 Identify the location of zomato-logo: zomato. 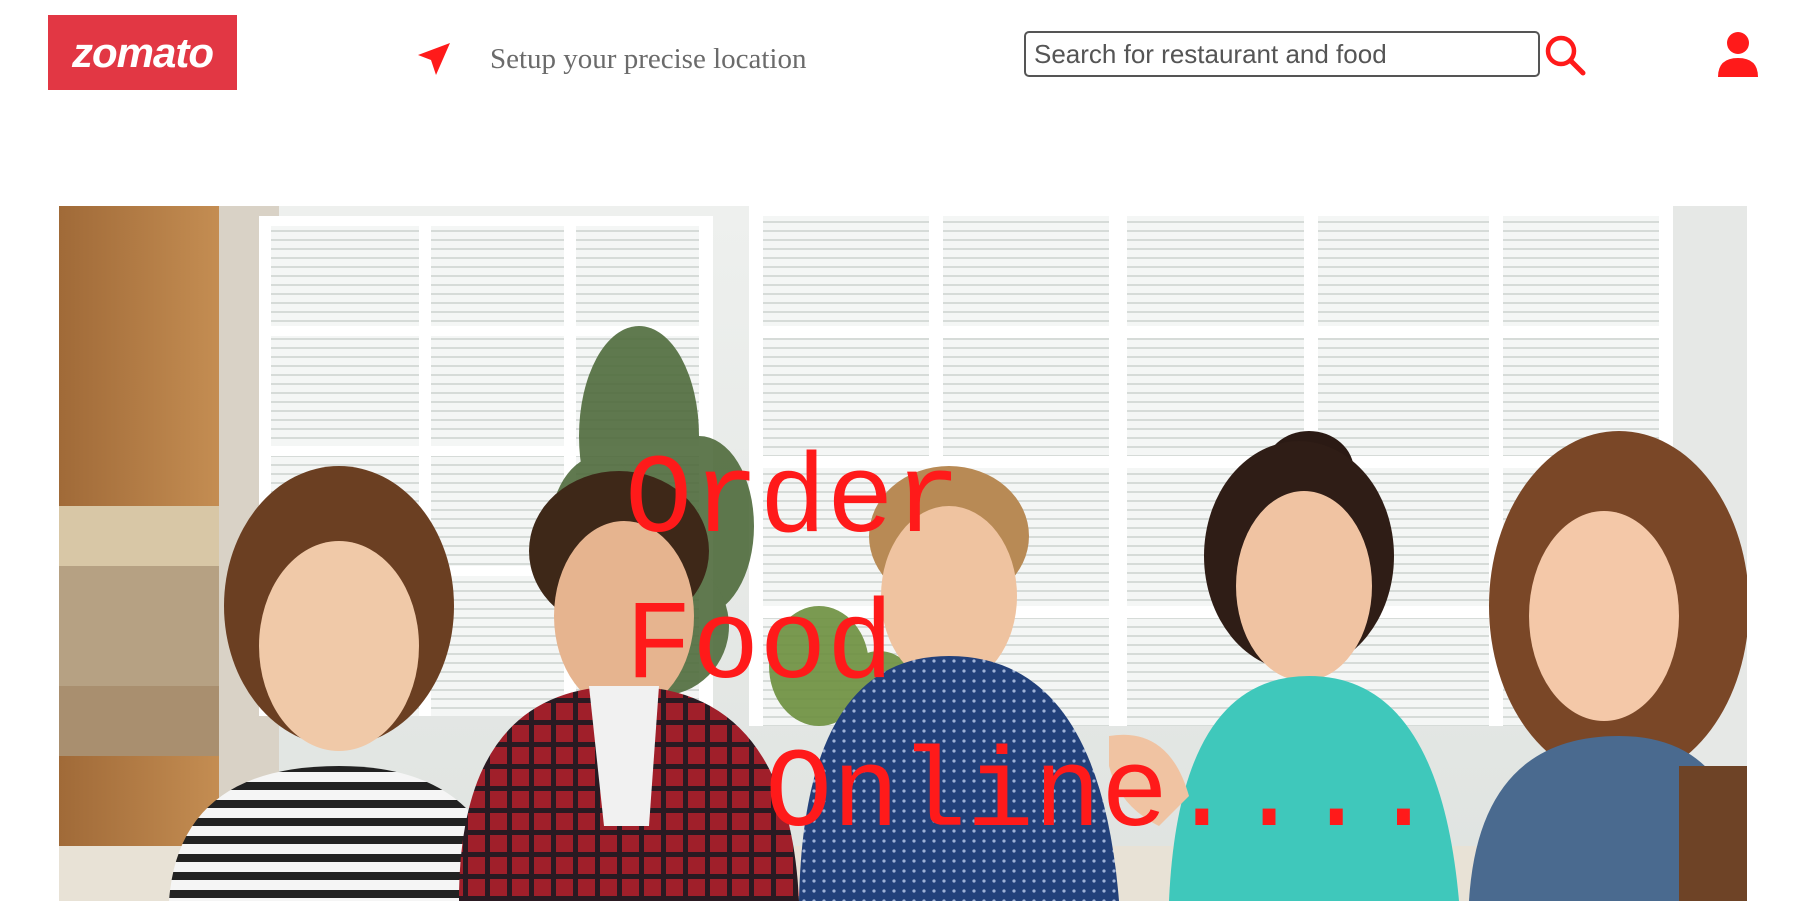
(142, 52).